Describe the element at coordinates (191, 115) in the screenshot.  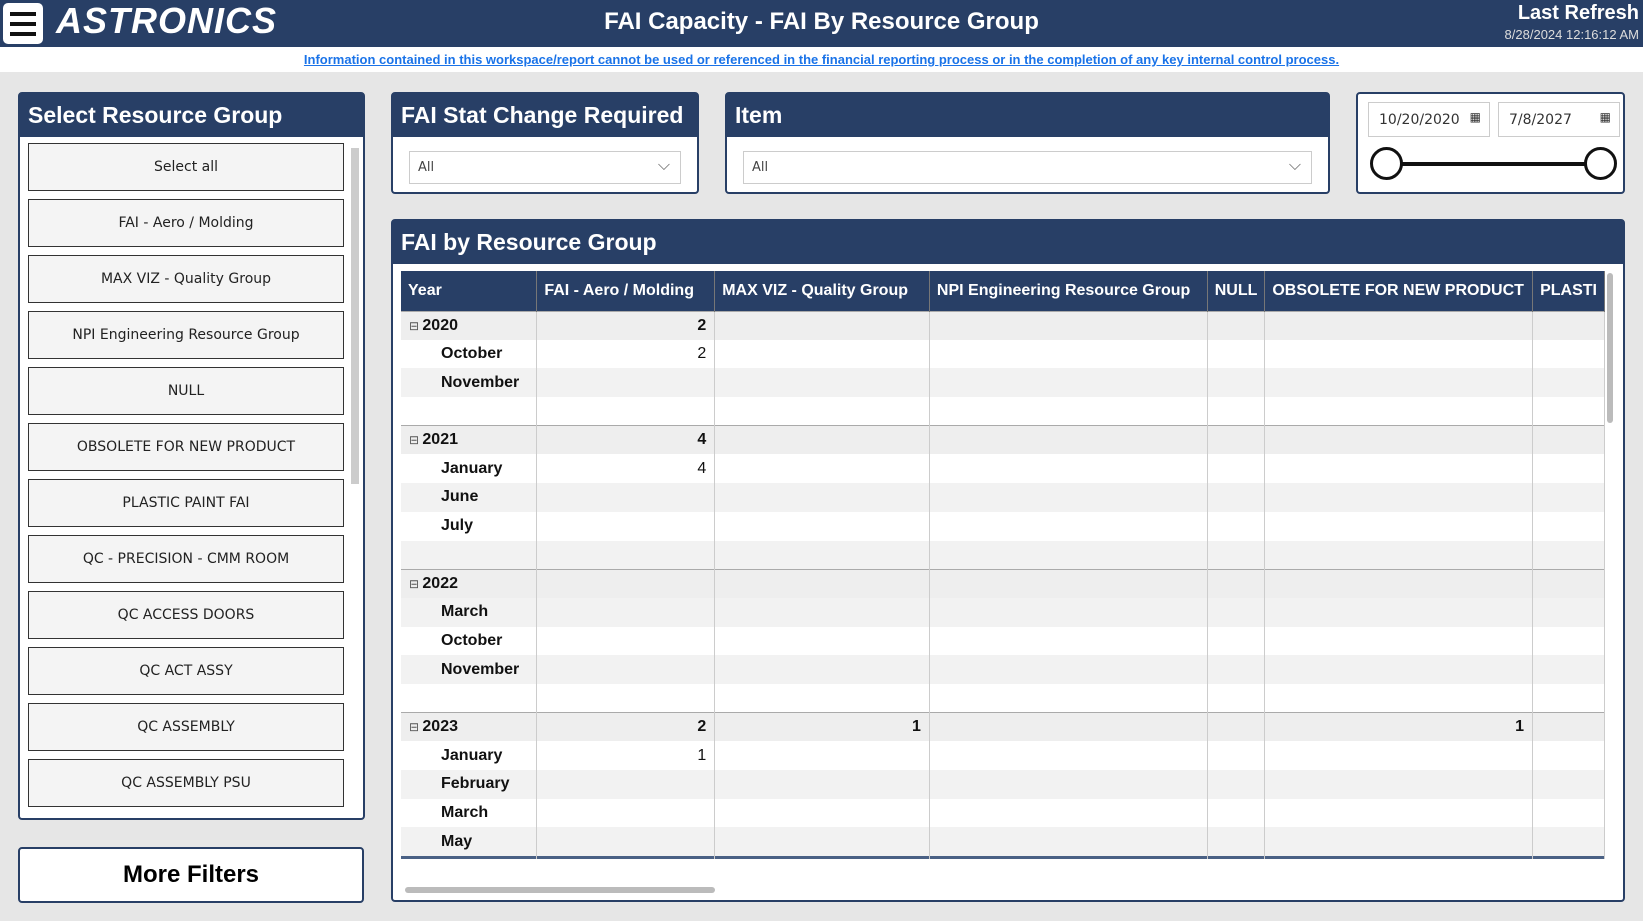
I see `slicer-title: Select Resource Group` at that location.